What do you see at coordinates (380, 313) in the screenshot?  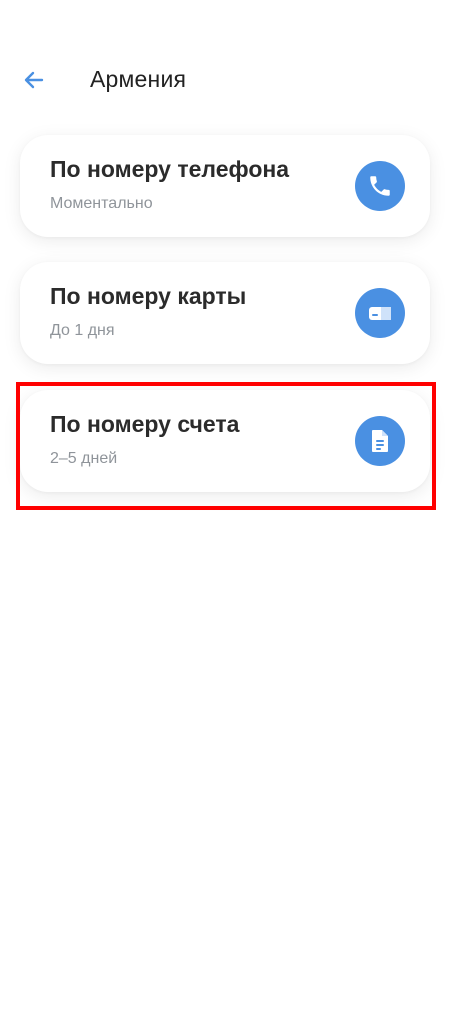 I see `card-icon` at bounding box center [380, 313].